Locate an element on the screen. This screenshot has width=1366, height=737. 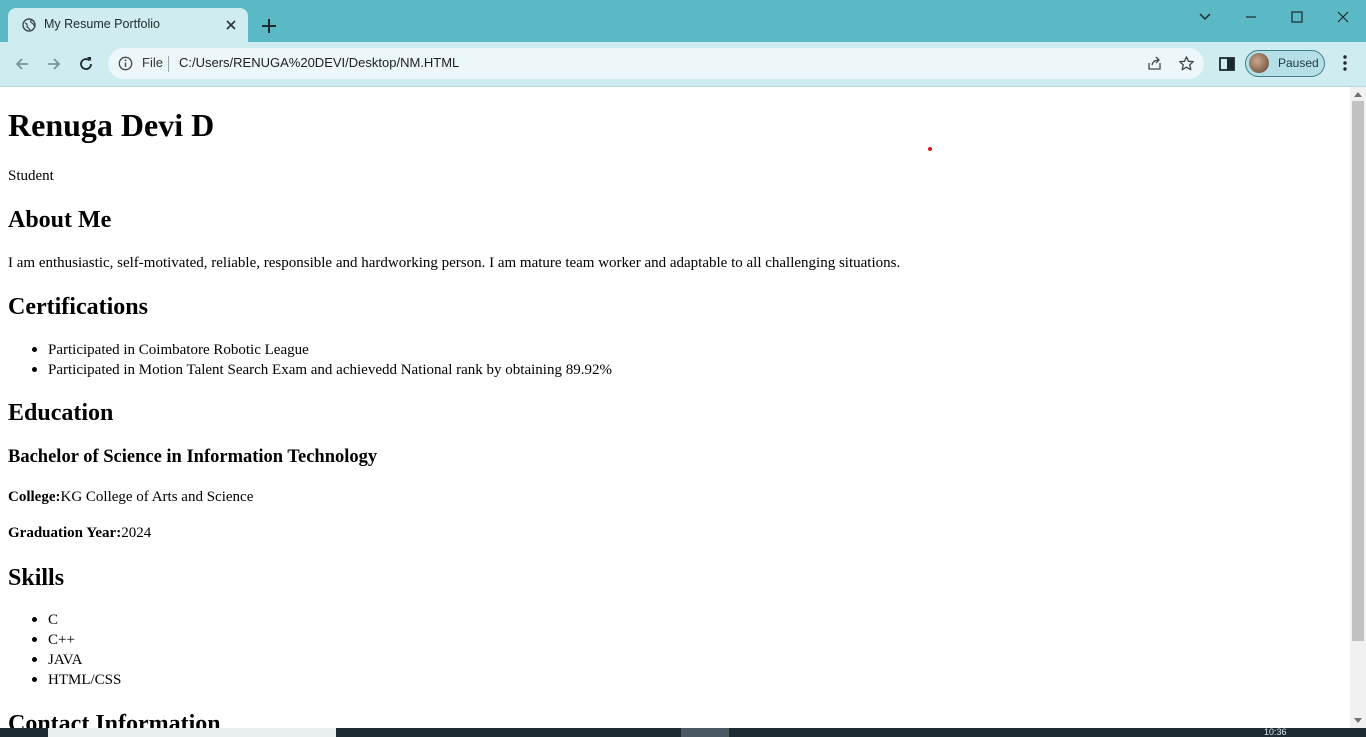
minimize-button is located at coordinates (1251, 17).